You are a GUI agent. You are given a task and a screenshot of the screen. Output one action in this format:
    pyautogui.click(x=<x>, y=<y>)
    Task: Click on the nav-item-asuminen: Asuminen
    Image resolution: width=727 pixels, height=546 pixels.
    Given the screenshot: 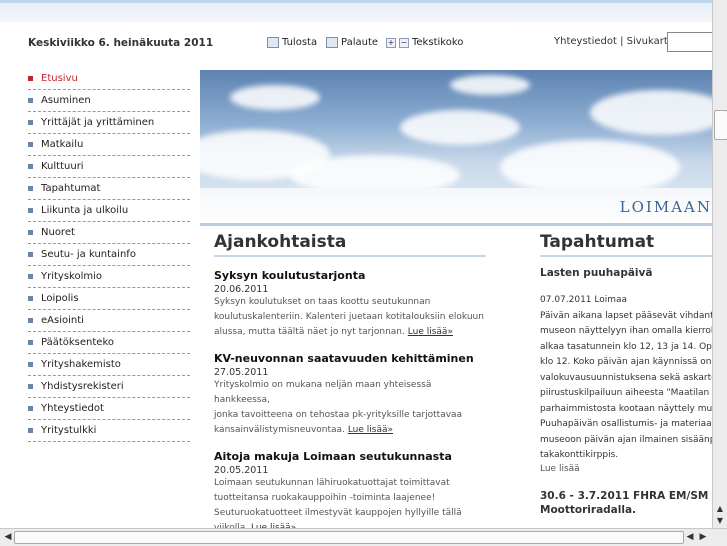 What is the action you would take?
    pyautogui.click(x=109, y=101)
    